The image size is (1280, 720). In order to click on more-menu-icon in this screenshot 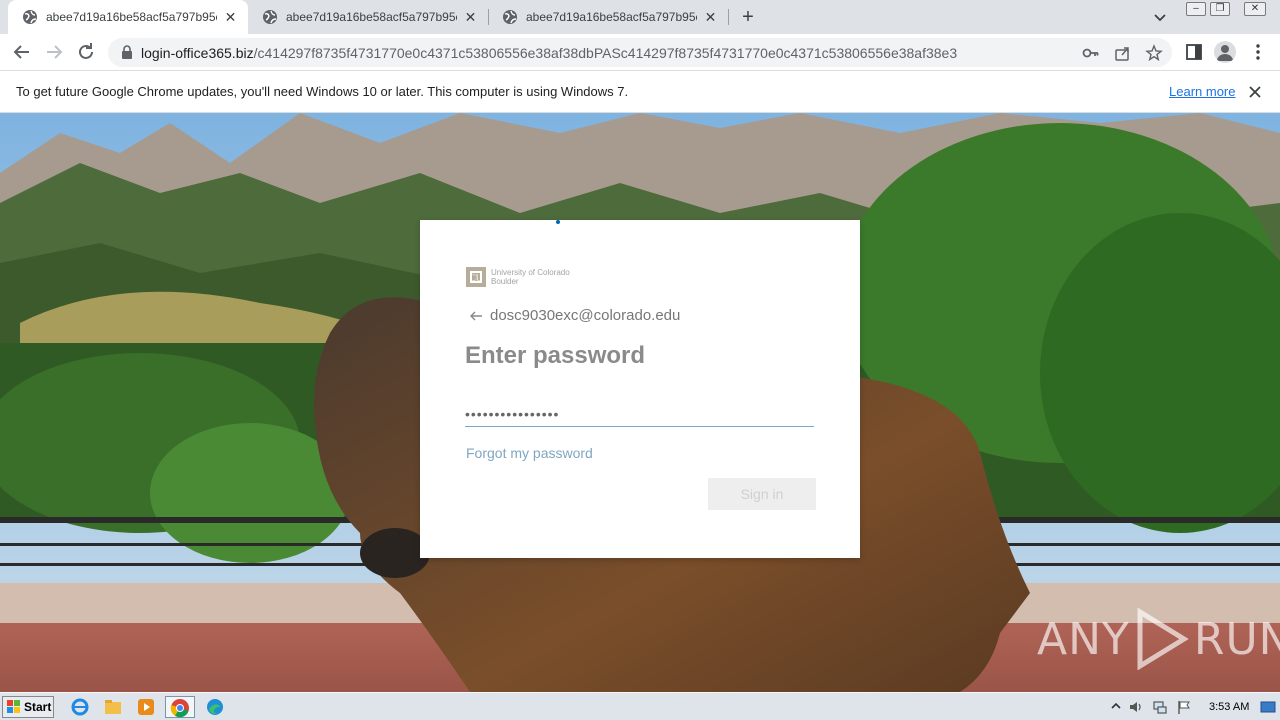, I will do `click(1258, 52)`.